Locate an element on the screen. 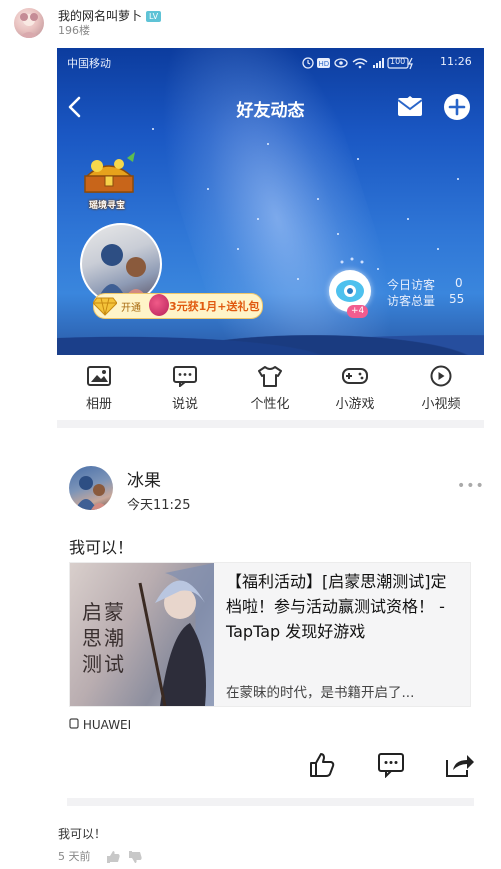 The height and width of the screenshot is (869, 501). total-visitors-label: 访客总量 is located at coordinates (411, 301).